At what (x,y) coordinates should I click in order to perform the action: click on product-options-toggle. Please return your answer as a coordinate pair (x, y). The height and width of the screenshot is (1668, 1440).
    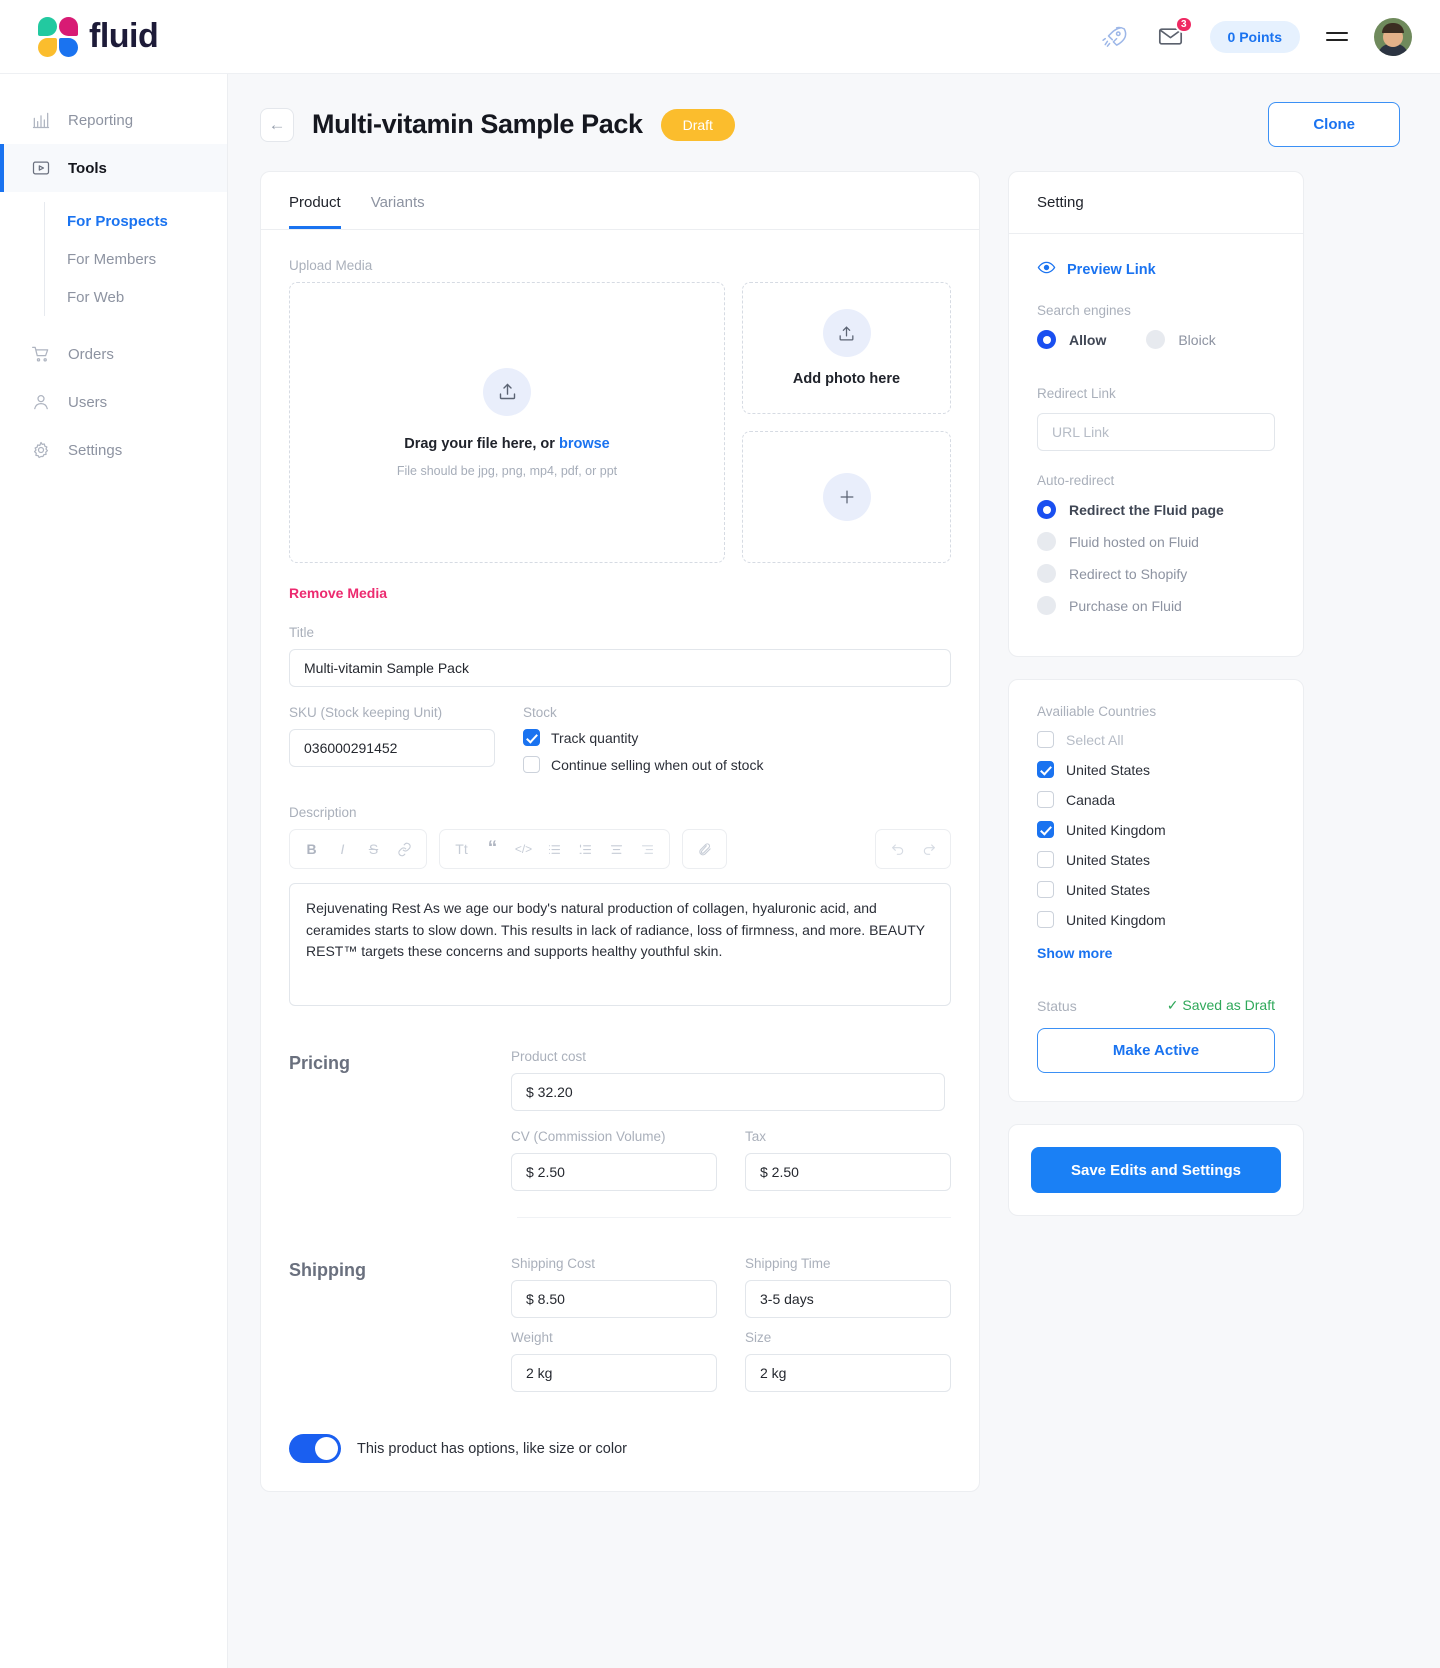
    Looking at the image, I should click on (315, 1448).